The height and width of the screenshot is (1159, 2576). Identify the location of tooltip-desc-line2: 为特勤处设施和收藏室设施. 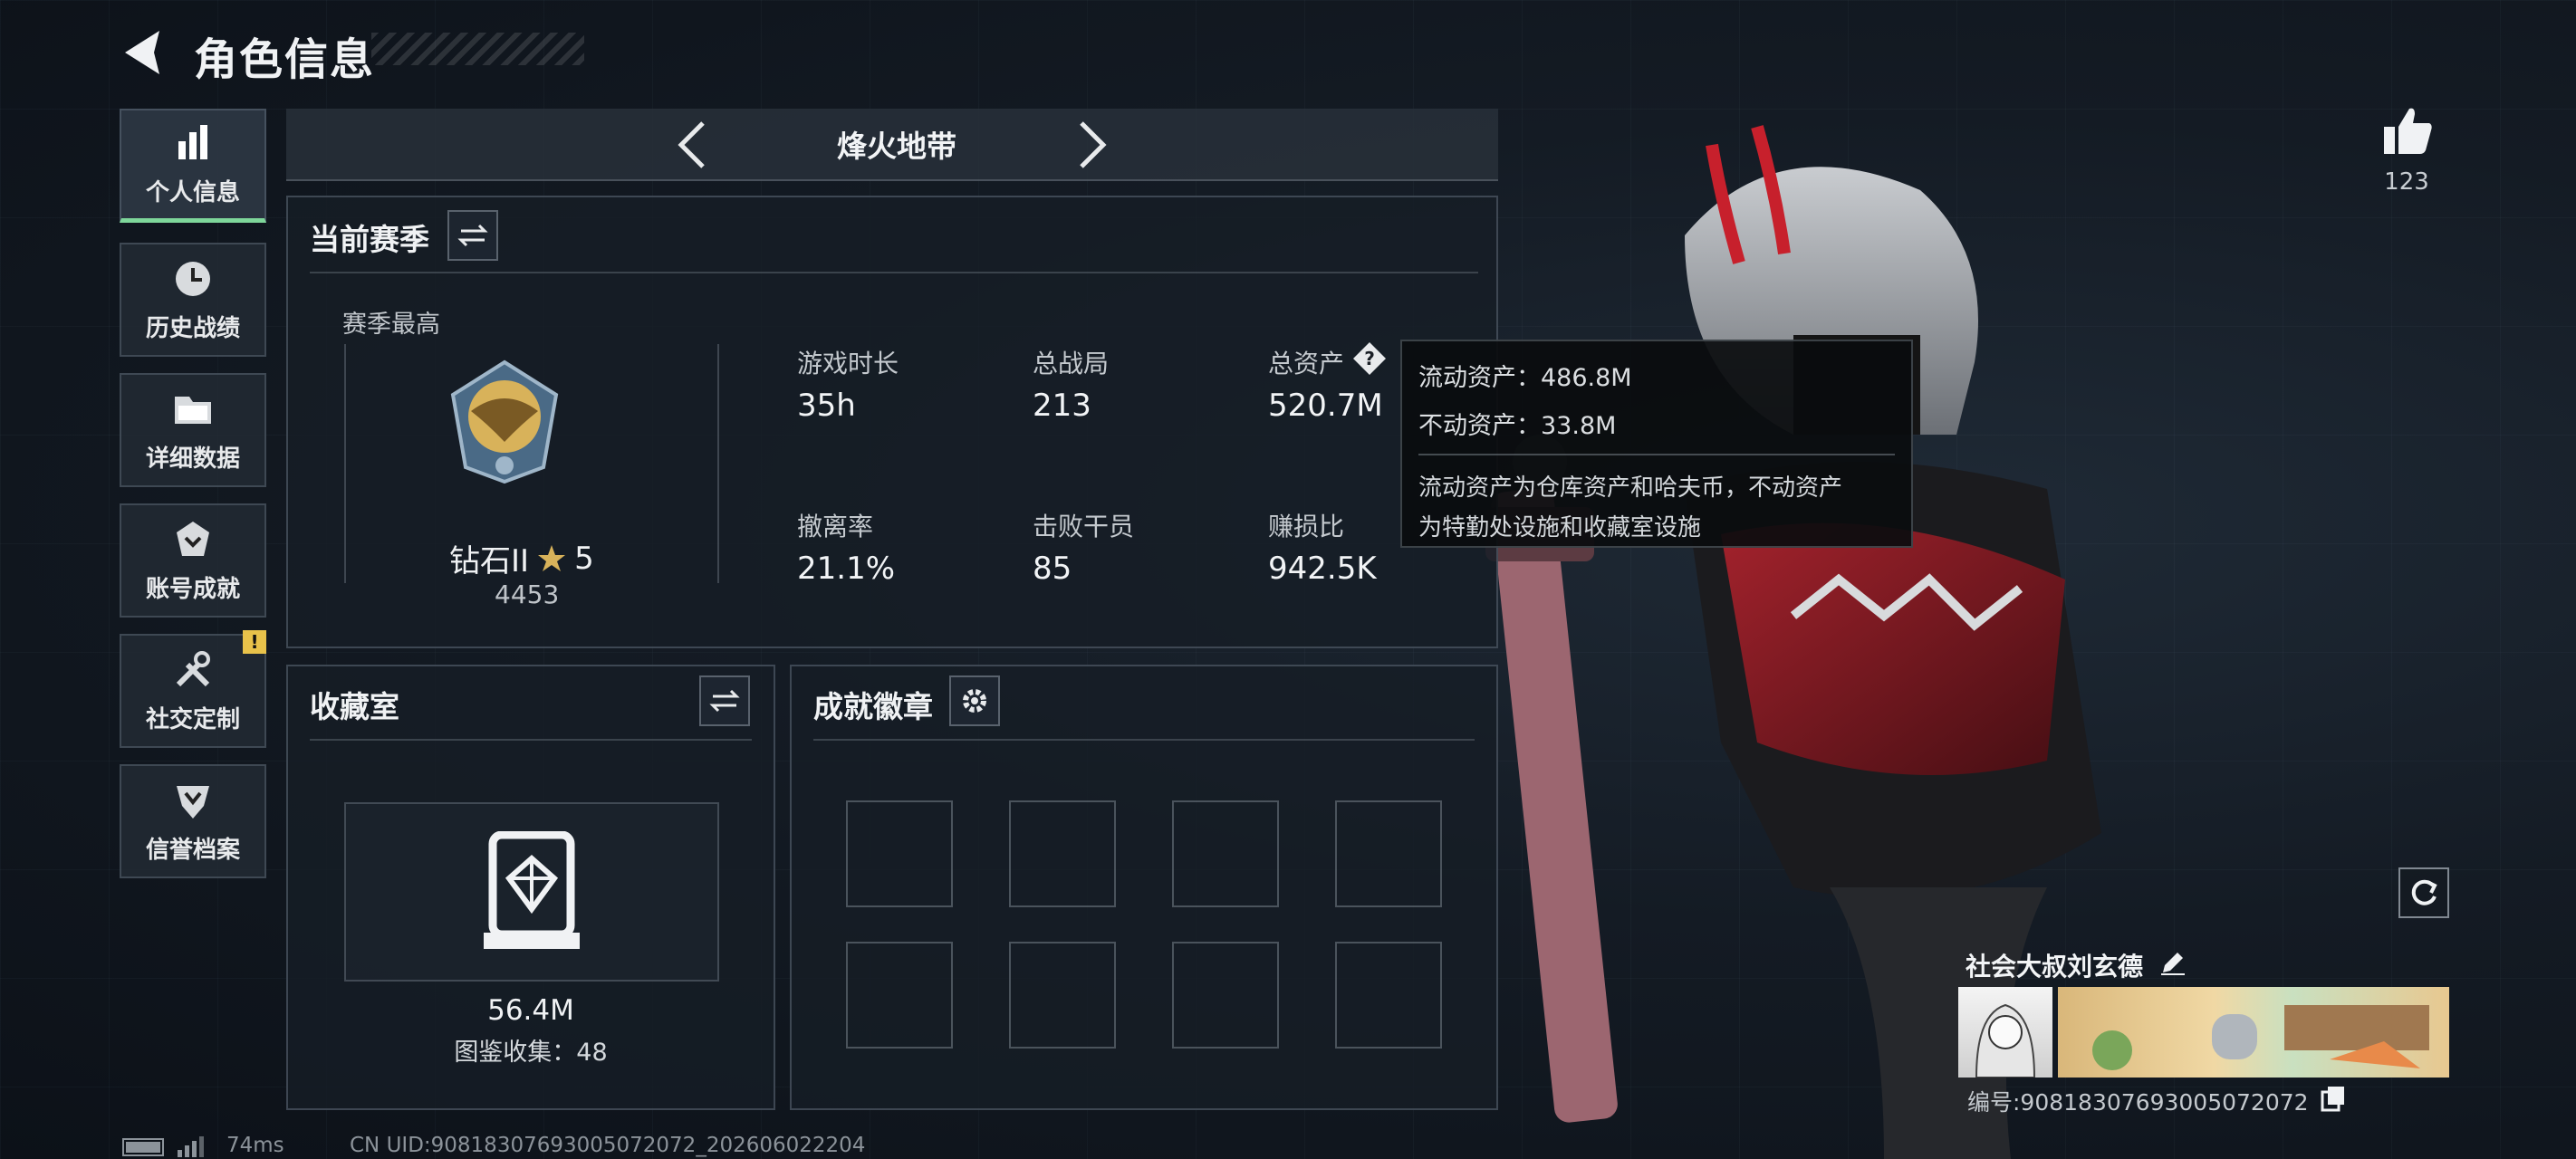
(1560, 528).